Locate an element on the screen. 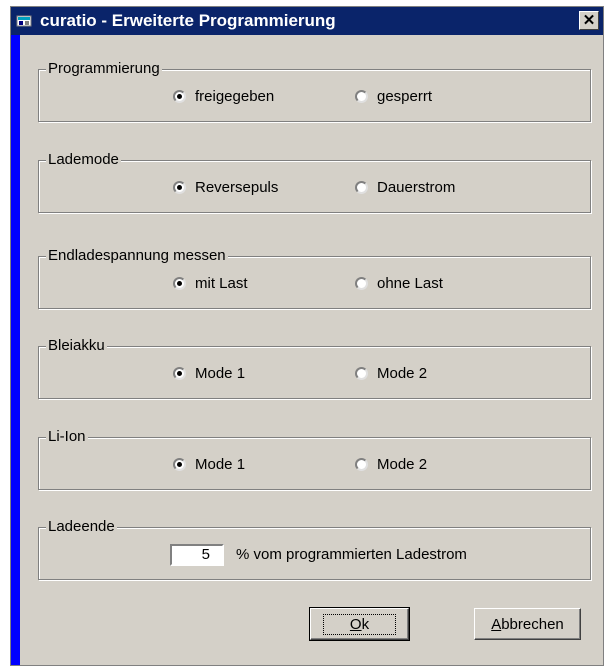 Image resolution: width=611 pixels, height=670 pixels. radio-gesperrt: gesperrt is located at coordinates (393, 96).